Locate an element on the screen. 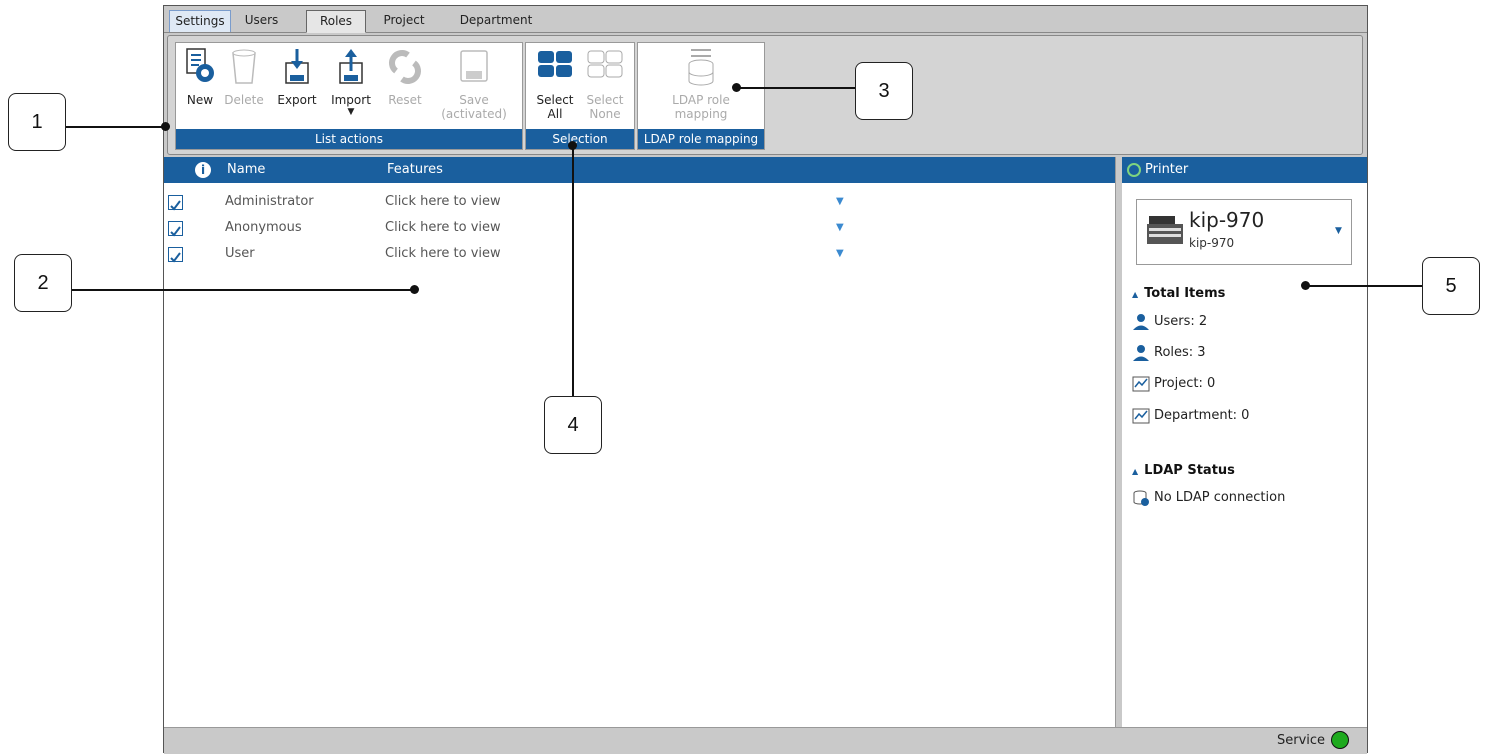  selection-group: Select All Select None Selection is located at coordinates (580, 96).